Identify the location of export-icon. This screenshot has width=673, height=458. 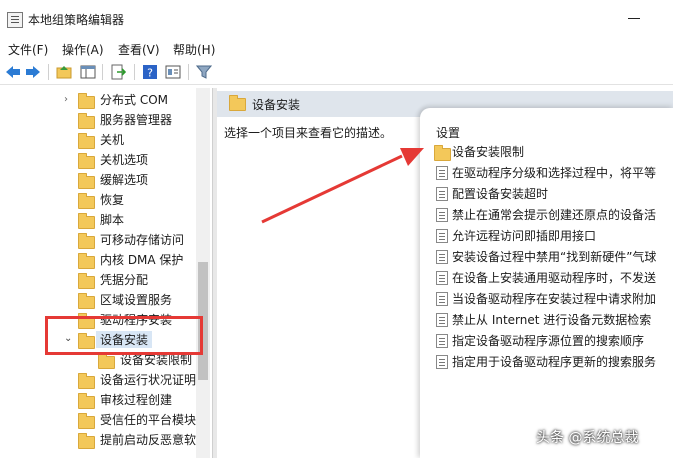
(118, 72).